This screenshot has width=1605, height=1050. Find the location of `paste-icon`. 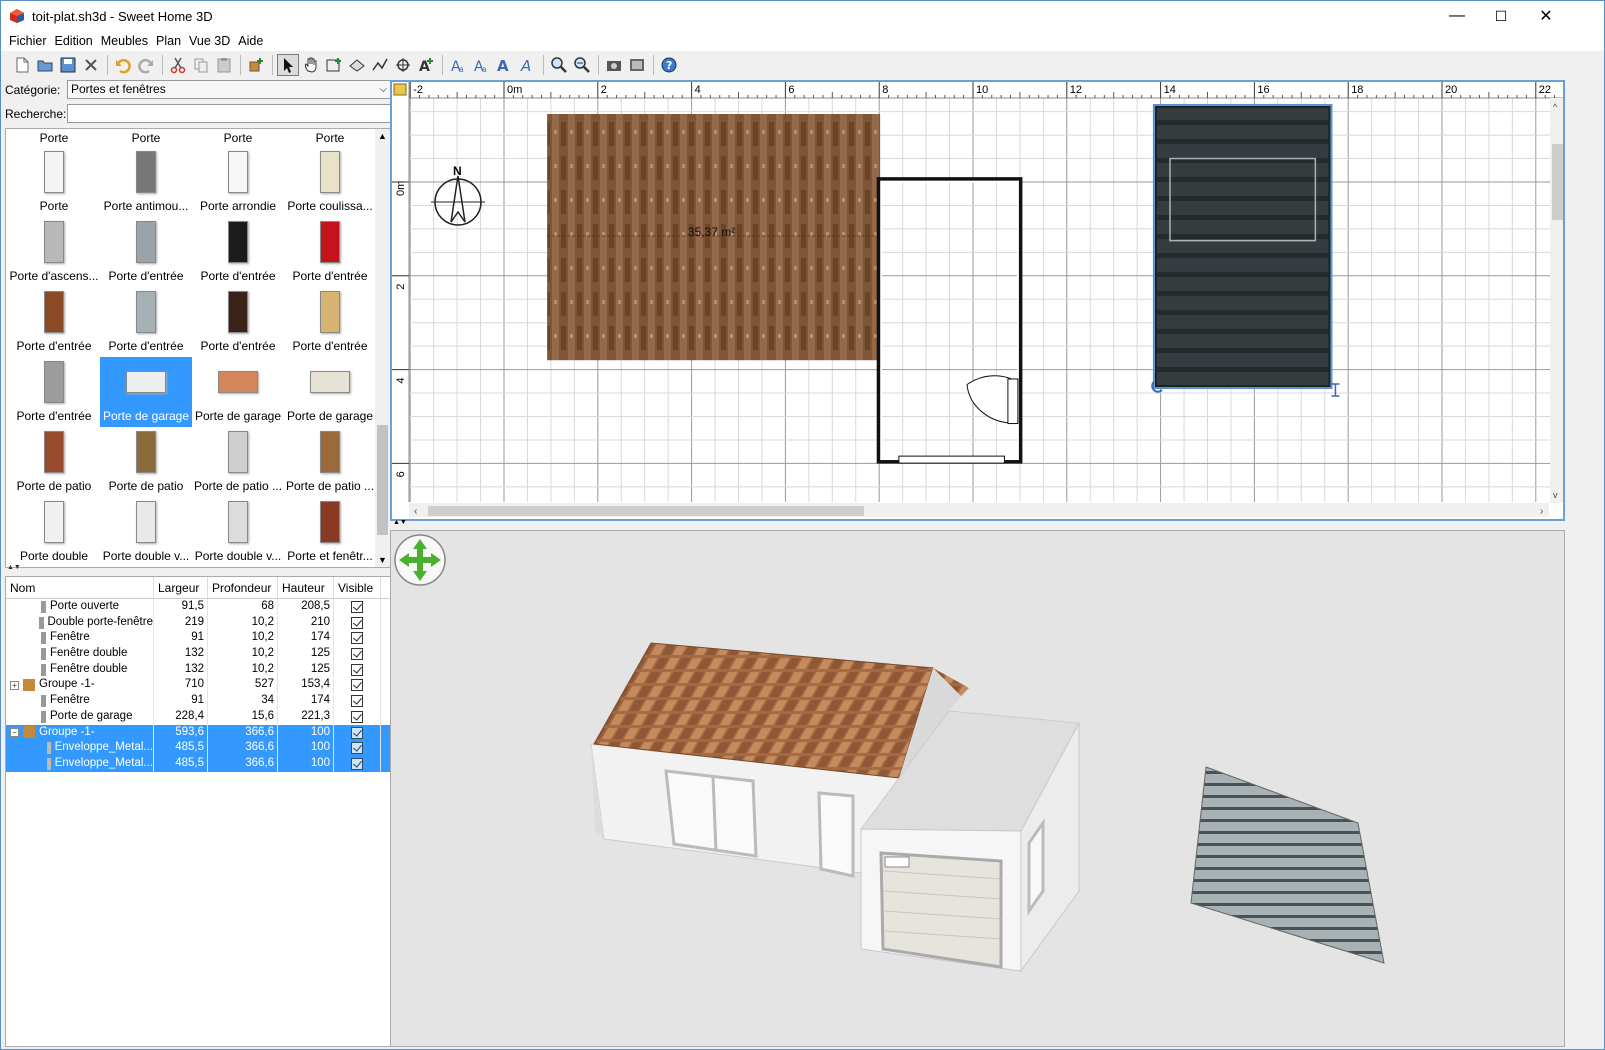

paste-icon is located at coordinates (224, 65).